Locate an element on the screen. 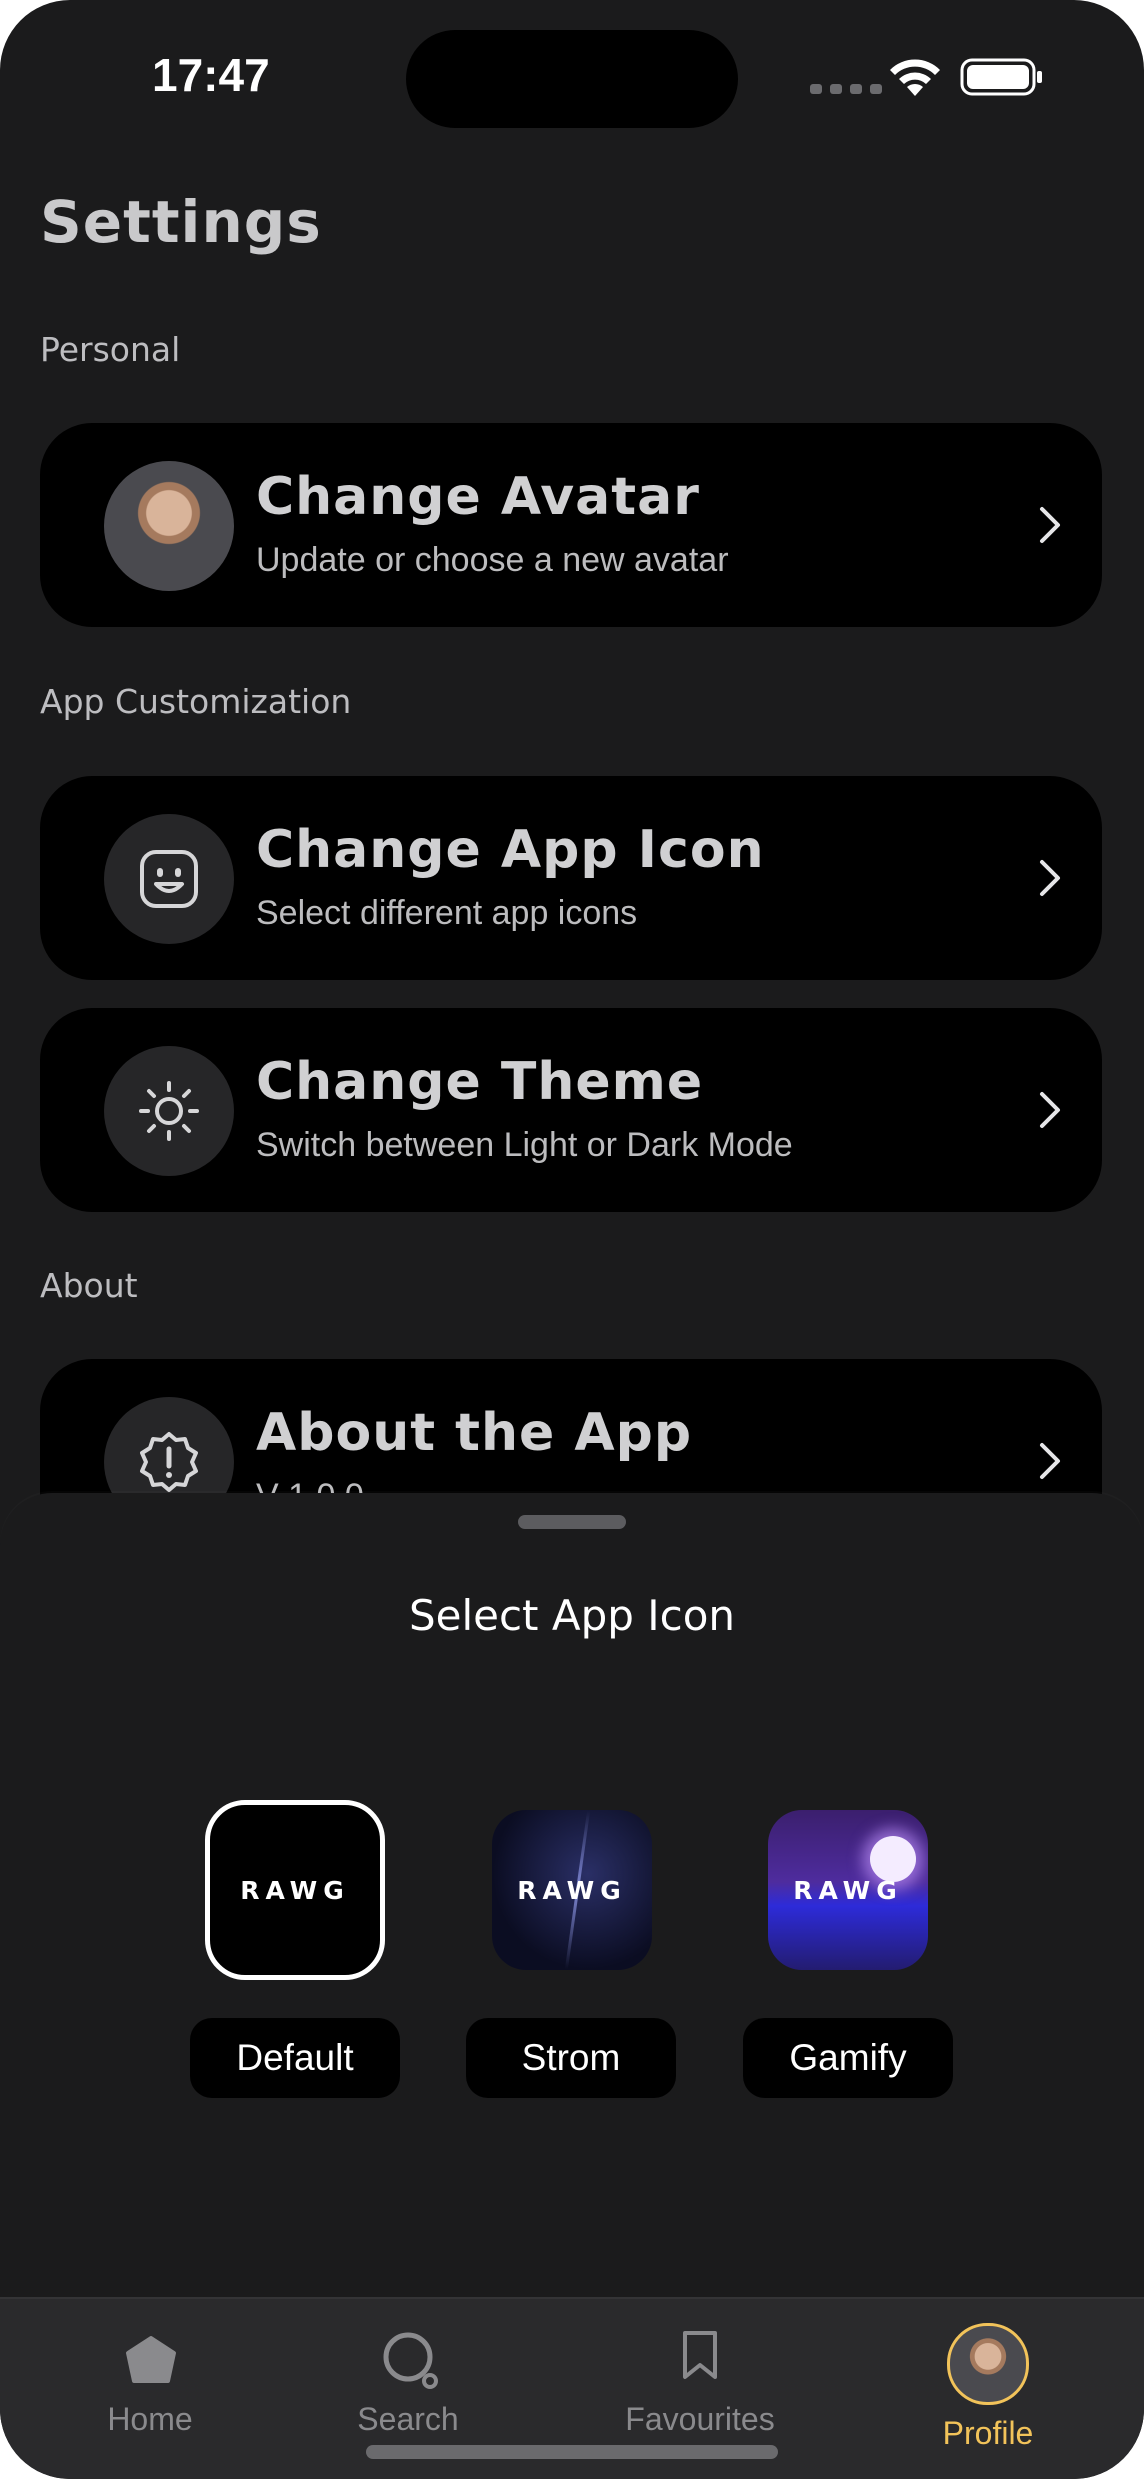 This screenshot has width=1144, height=2479. sheet-title: Select App Icon is located at coordinates (572, 1615).